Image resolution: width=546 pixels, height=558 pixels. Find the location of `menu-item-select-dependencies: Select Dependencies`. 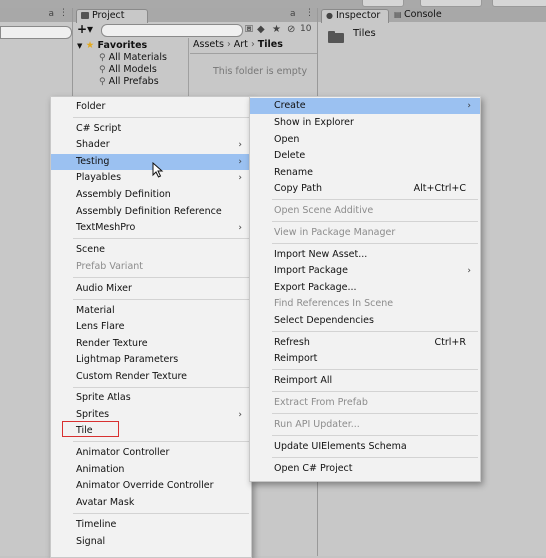

menu-item-select-dependencies: Select Dependencies is located at coordinates (365, 321).